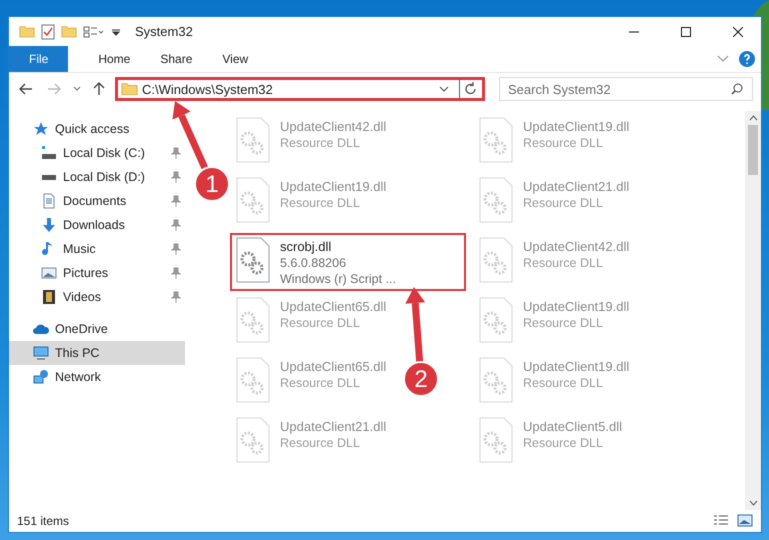  What do you see at coordinates (97, 201) in the screenshot?
I see `sidebar-item: Documents` at bounding box center [97, 201].